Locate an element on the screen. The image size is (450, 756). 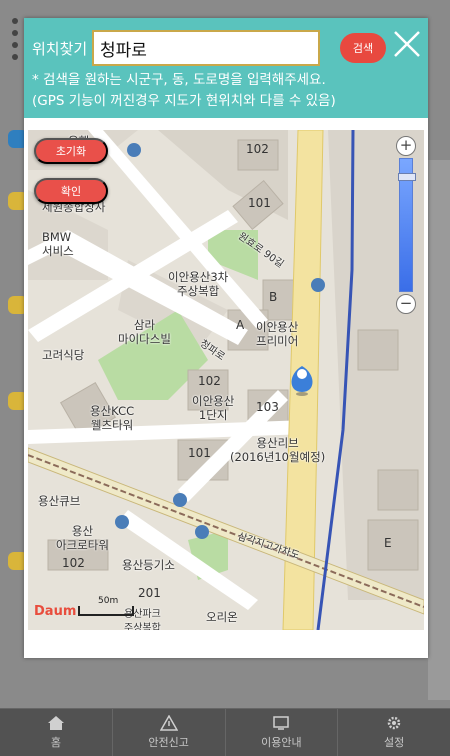
nav-home: 홈 is located at coordinates (56, 732).